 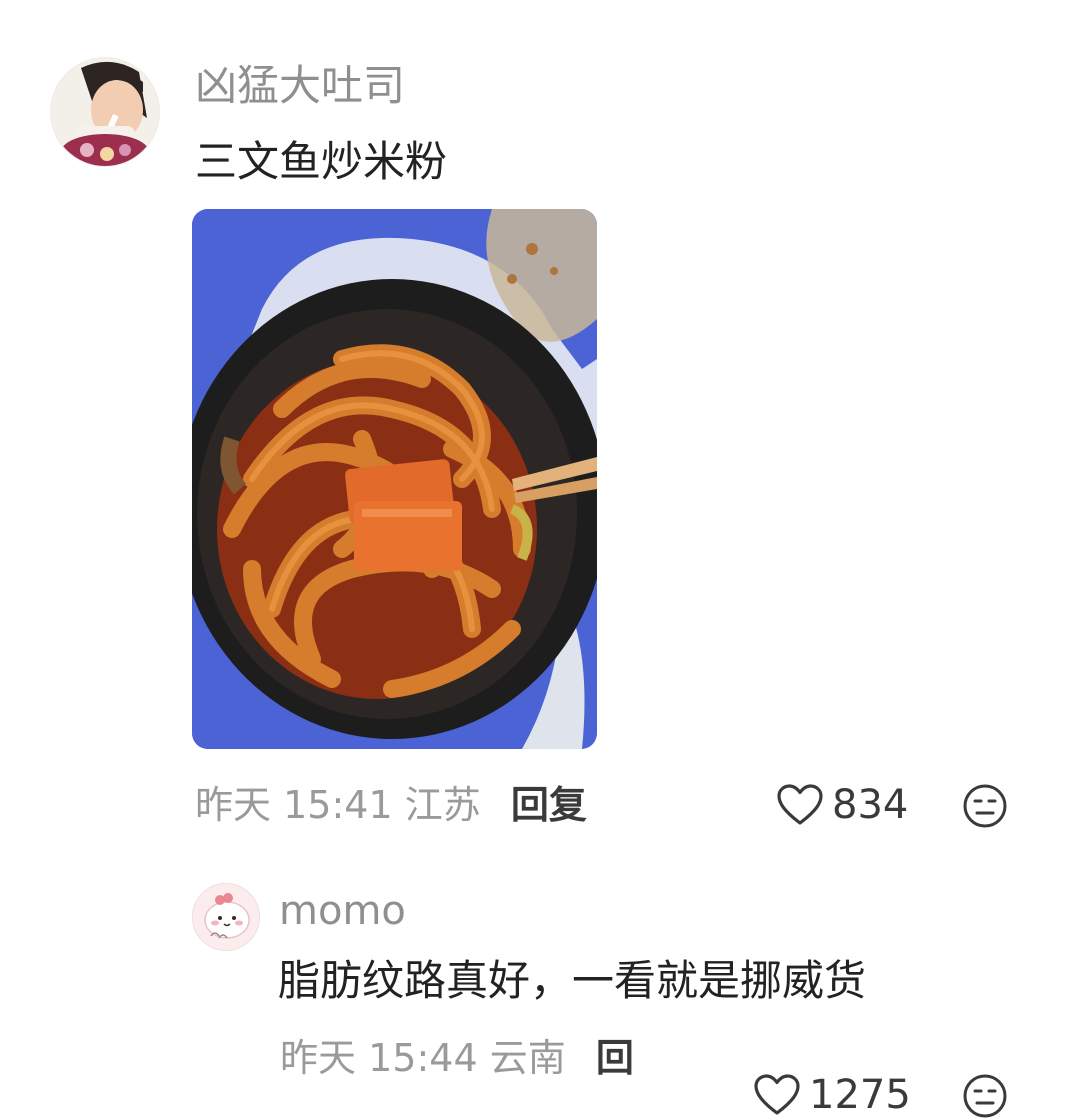 I want to click on reply-user-avatar, so click(x=226, y=917).